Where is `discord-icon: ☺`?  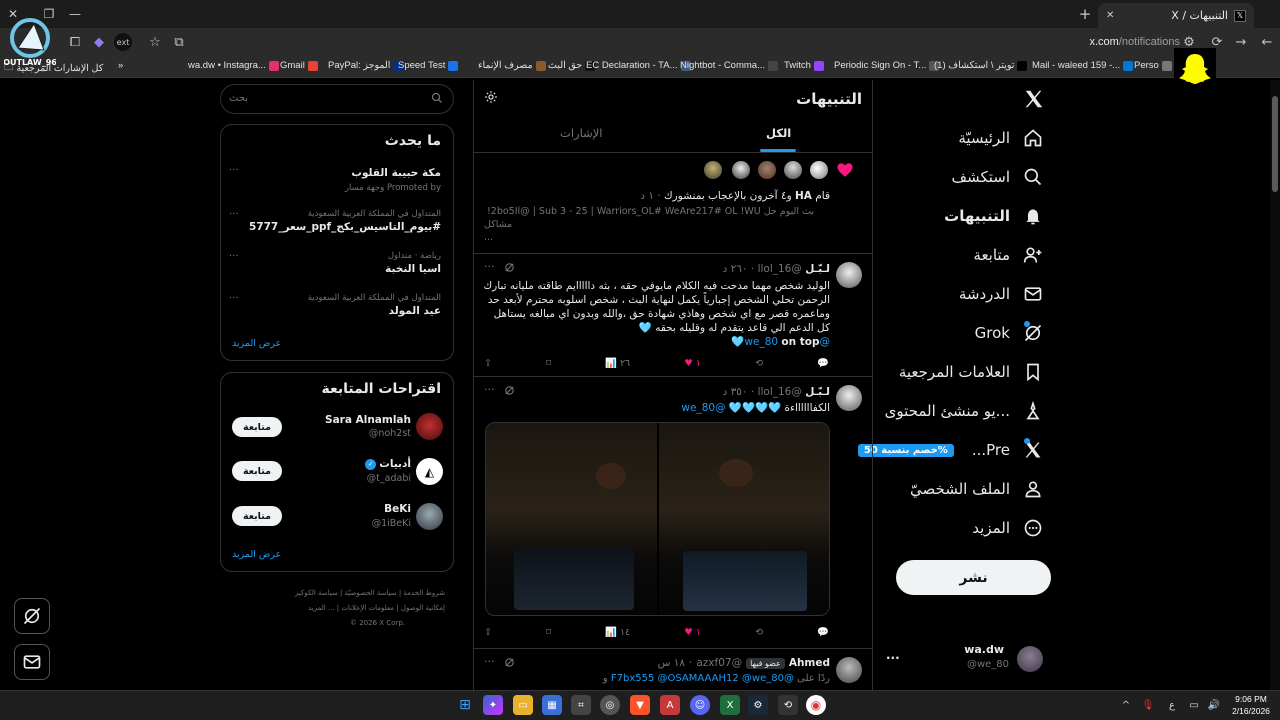
discord-icon: ☺ is located at coordinates (700, 705).